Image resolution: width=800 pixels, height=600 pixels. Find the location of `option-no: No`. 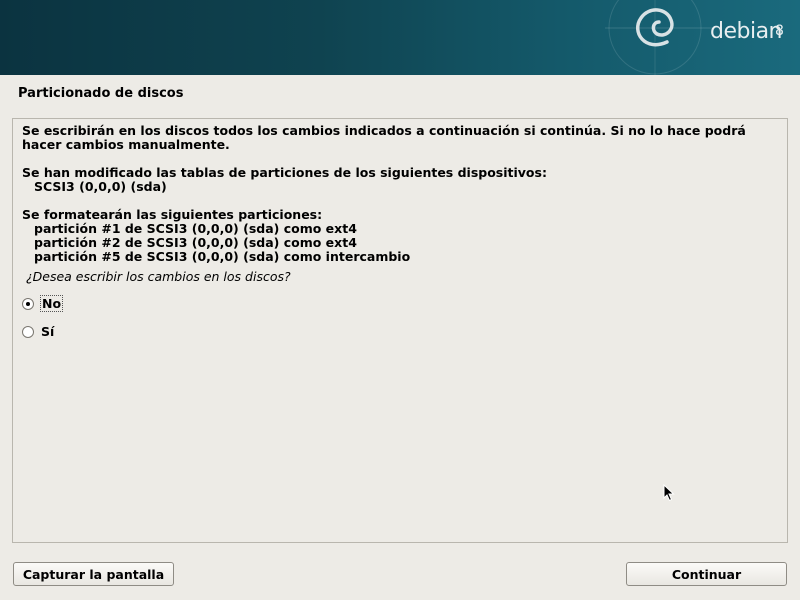

option-no: No is located at coordinates (43, 303).